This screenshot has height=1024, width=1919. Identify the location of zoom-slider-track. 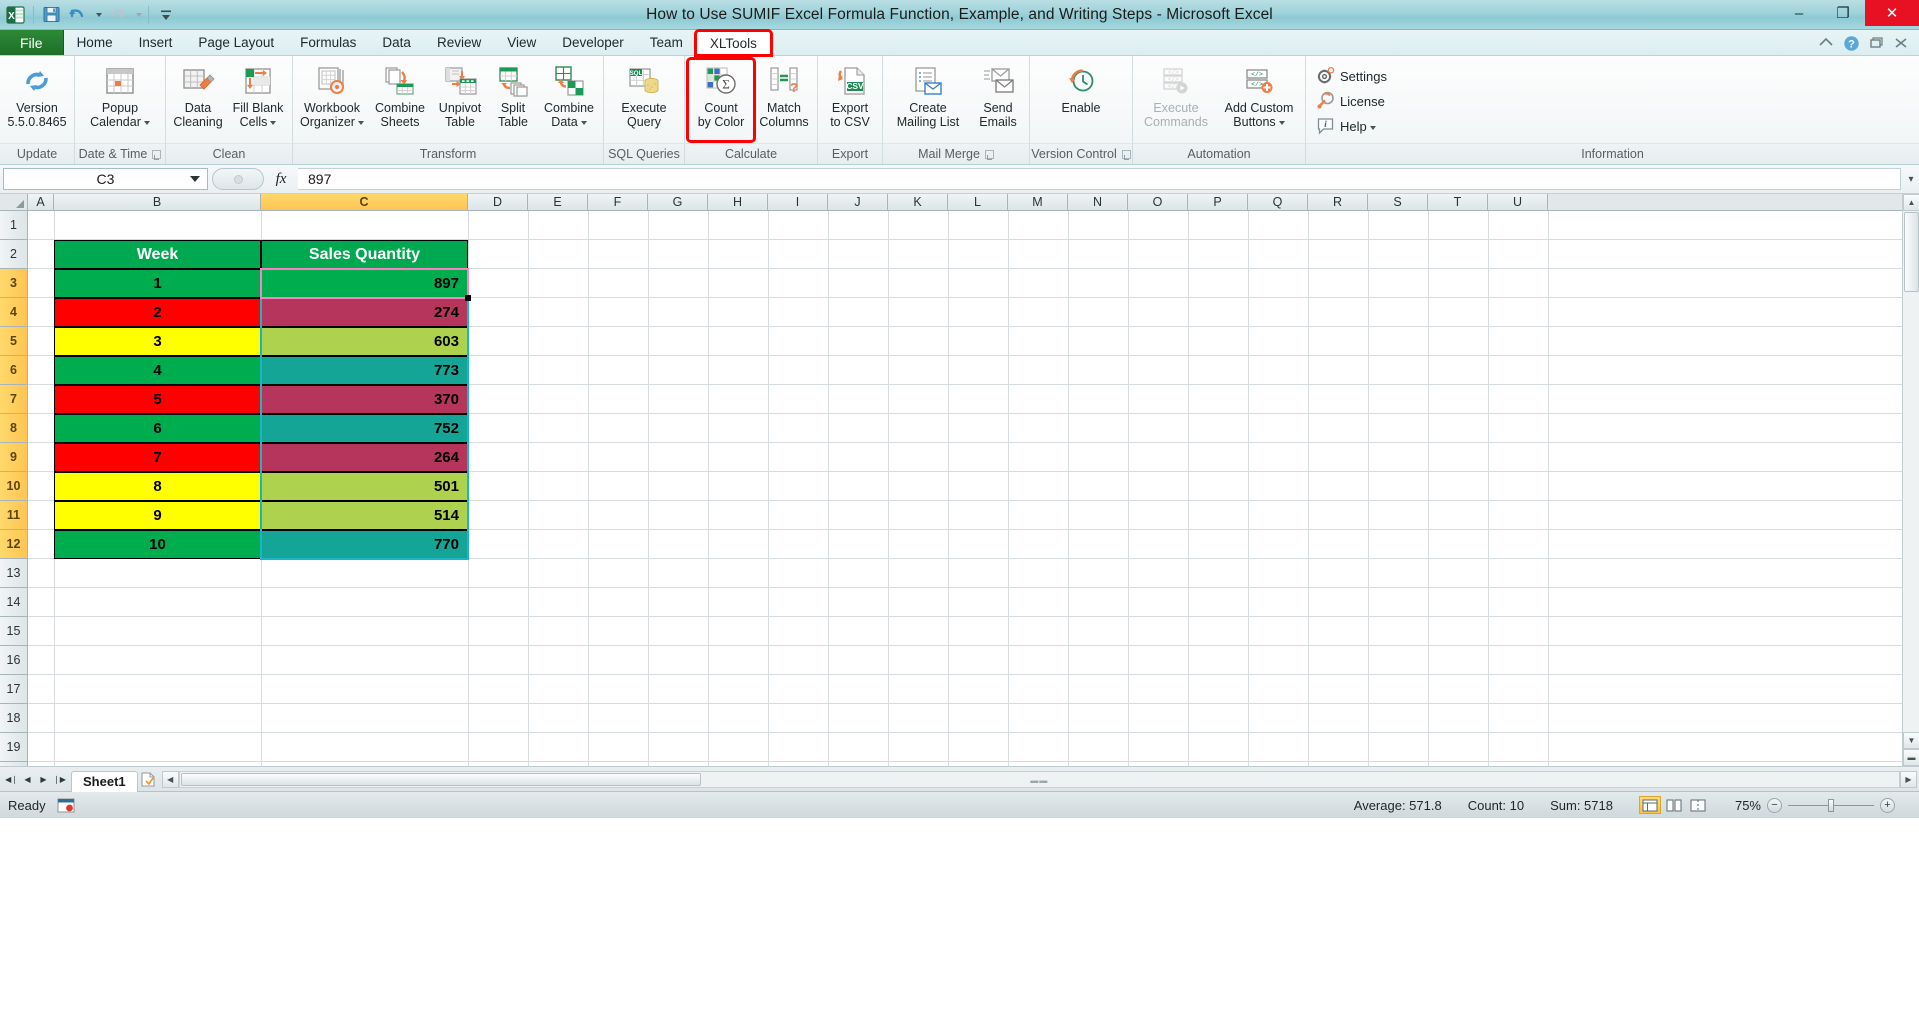
(1831, 805).